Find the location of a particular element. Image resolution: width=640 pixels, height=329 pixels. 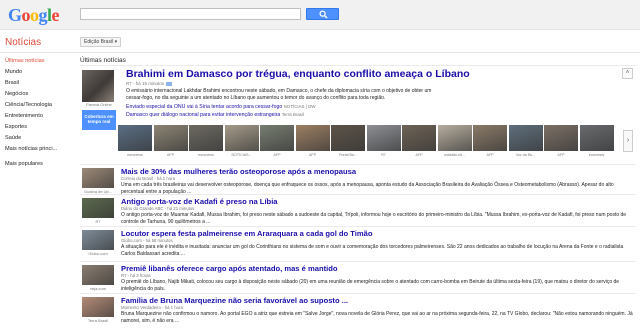

search-button is located at coordinates (322, 14).